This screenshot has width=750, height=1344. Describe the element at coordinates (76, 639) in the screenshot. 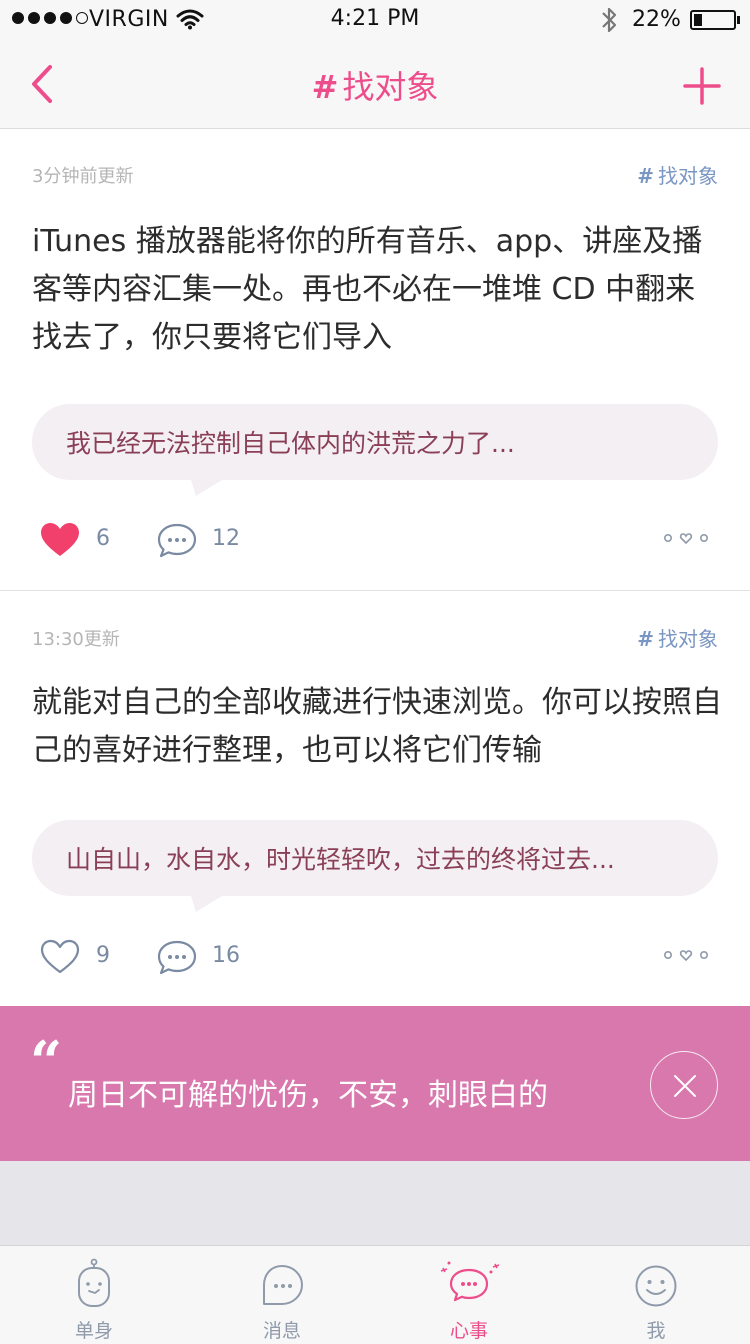

I see `post-timestamp: 13:30更新` at that location.